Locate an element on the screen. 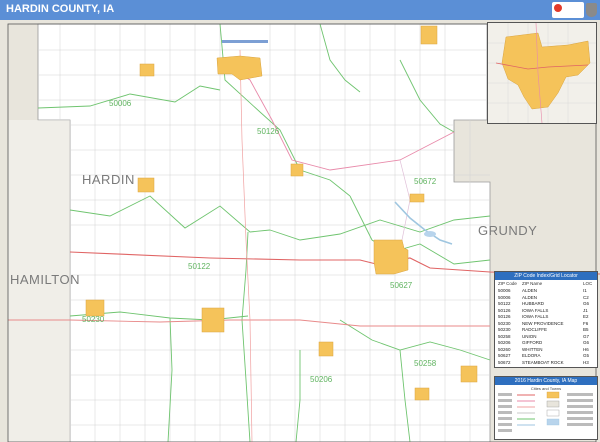  map-key-symbols is located at coordinates (545, 411).